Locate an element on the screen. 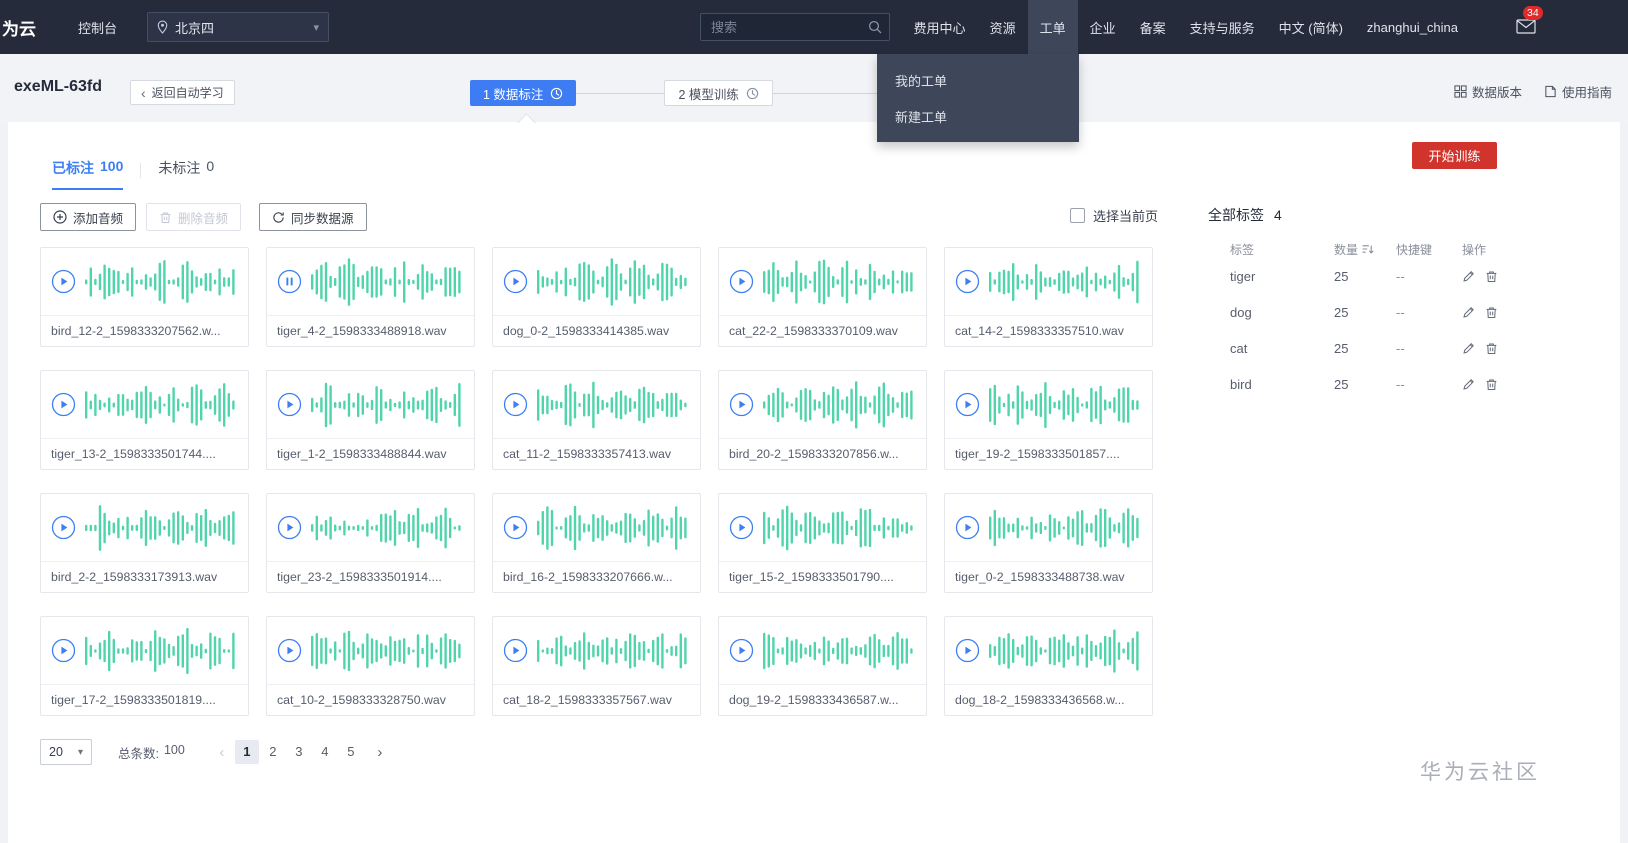 This screenshot has height=843, width=1628. dropdown-item-my-tickets: 我的工单 is located at coordinates (978, 80).